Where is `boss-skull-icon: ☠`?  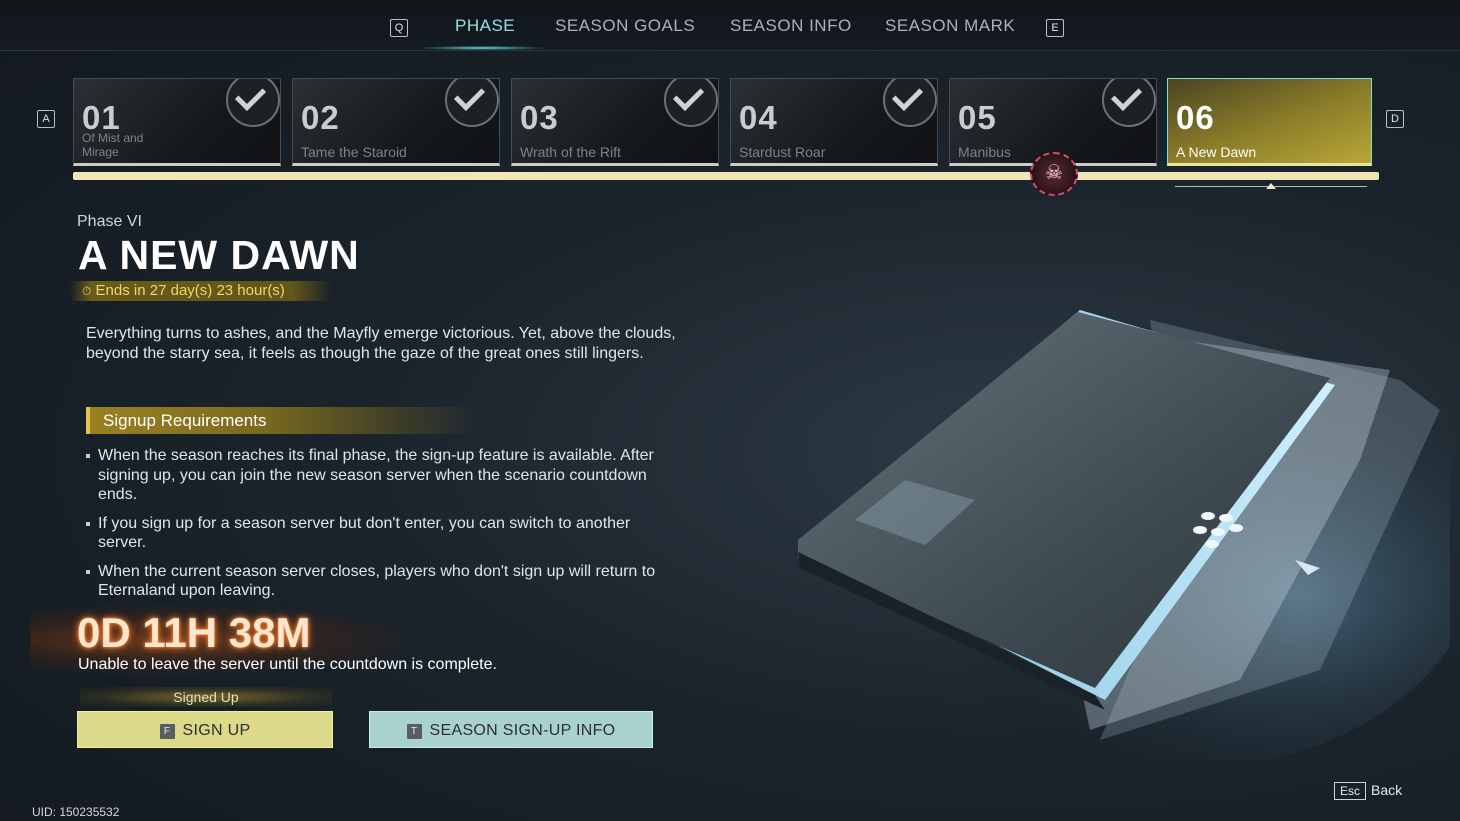 boss-skull-icon: ☠ is located at coordinates (1054, 174).